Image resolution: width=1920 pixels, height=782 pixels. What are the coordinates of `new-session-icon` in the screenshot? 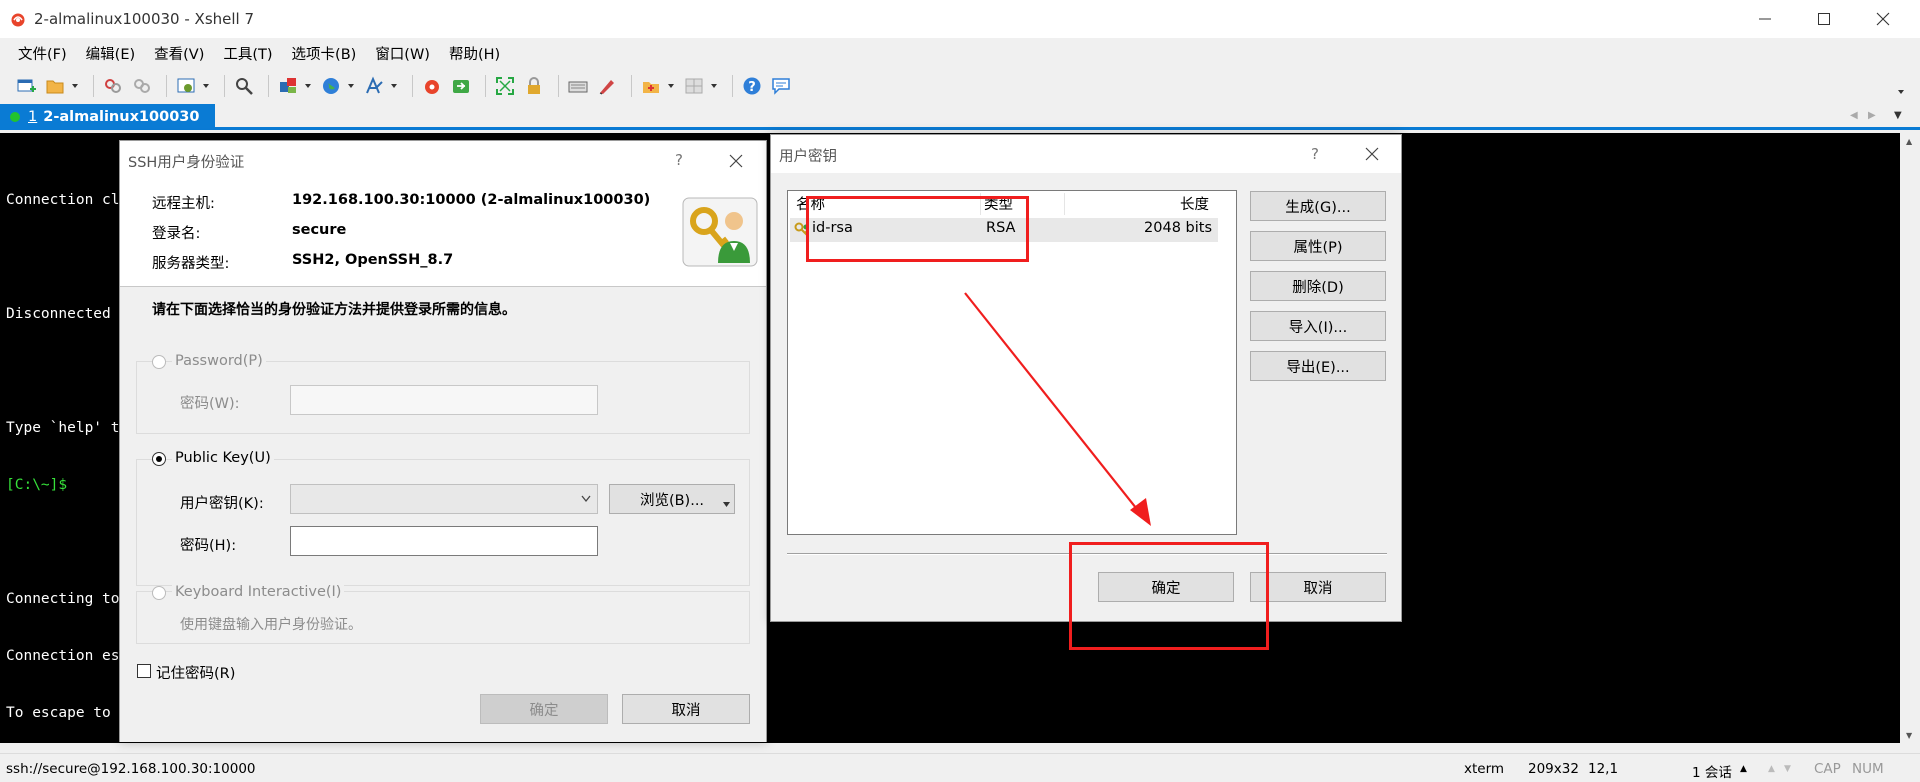 It's located at (26, 85).